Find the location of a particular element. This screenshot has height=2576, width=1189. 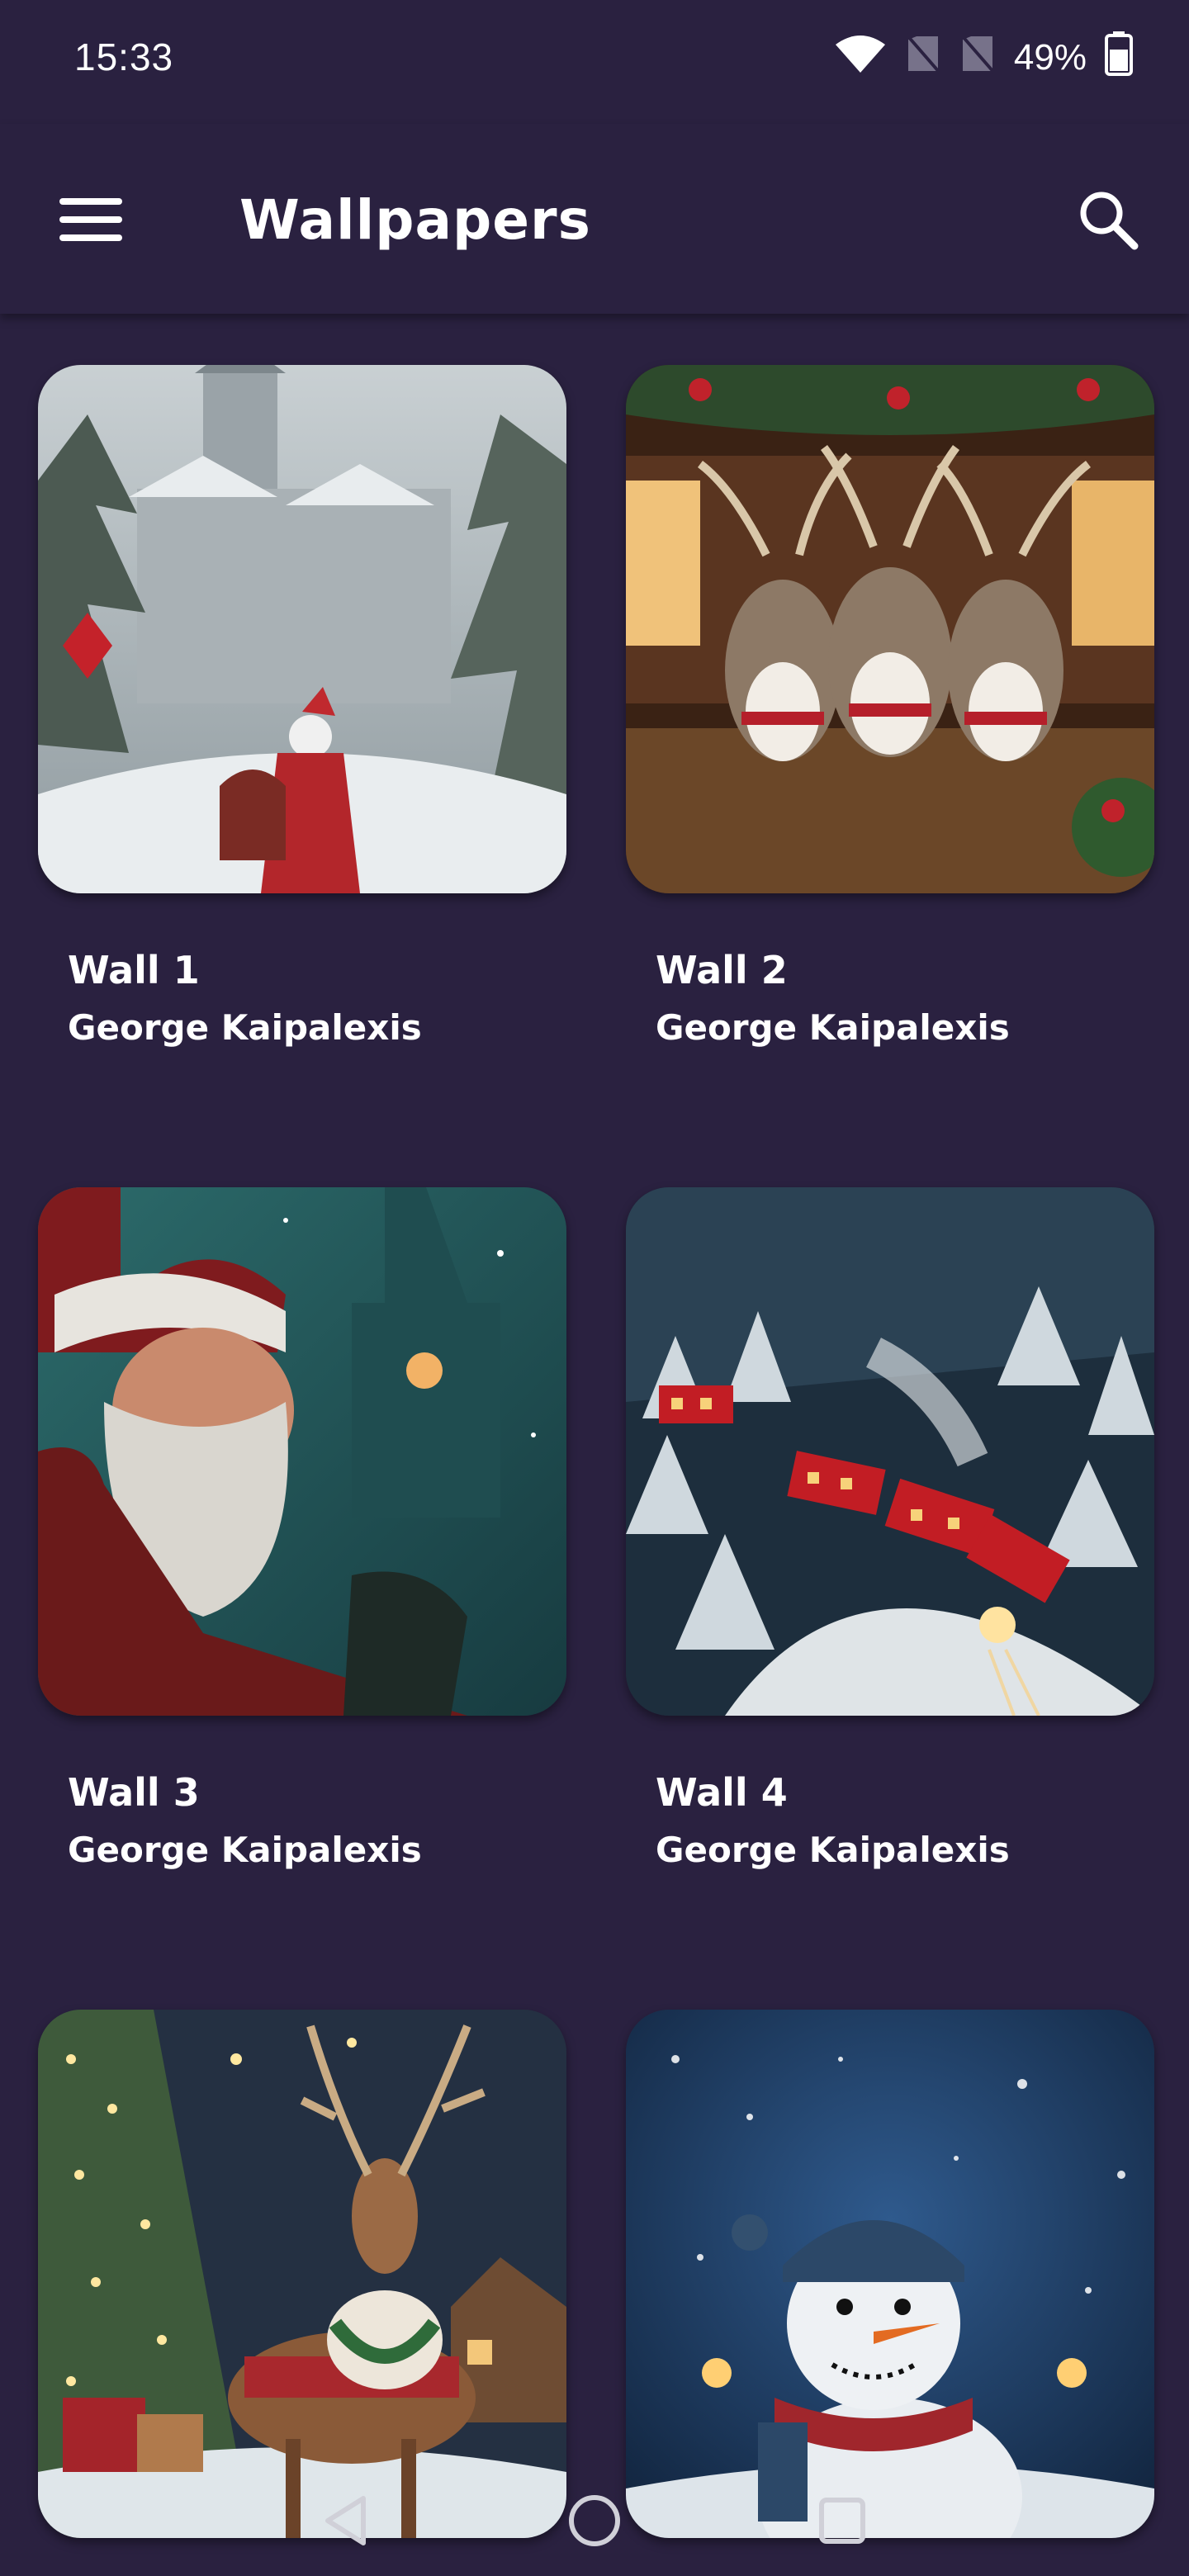

santa-portrait-image is located at coordinates (302, 1451).